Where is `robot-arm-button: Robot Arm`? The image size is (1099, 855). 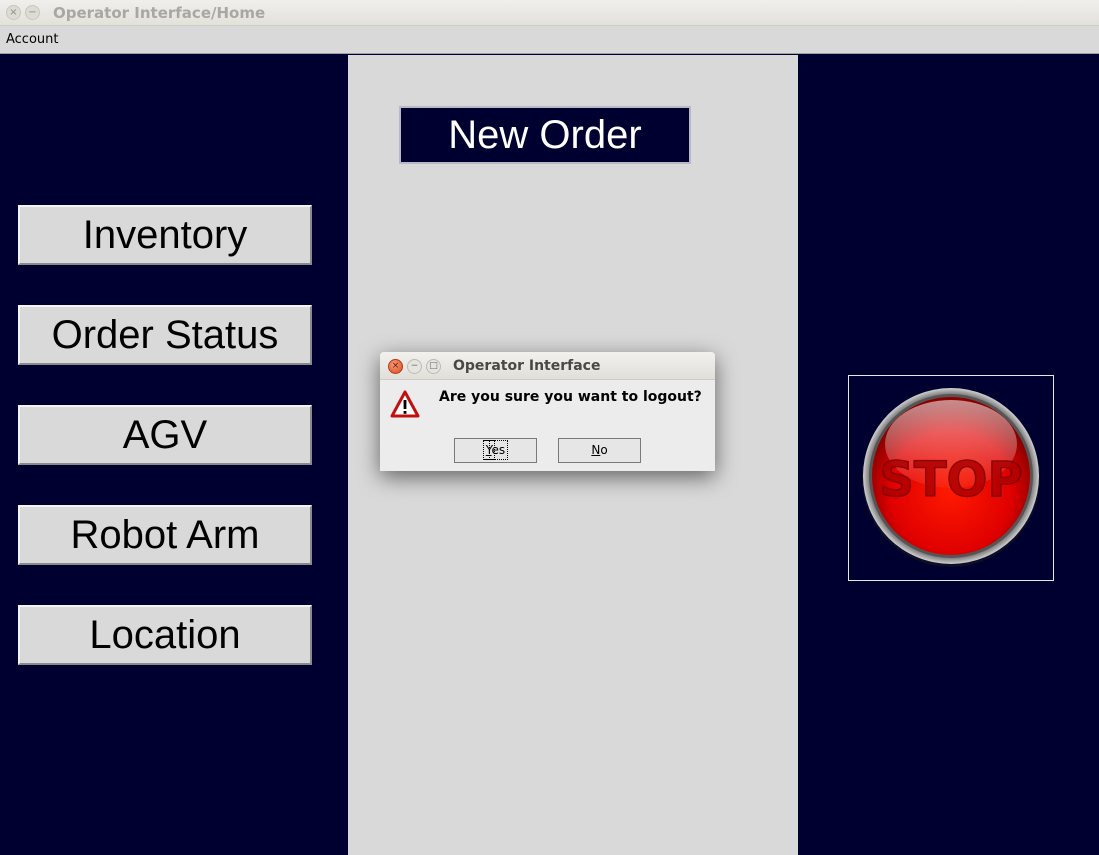
robot-arm-button: Robot Arm is located at coordinates (165, 535).